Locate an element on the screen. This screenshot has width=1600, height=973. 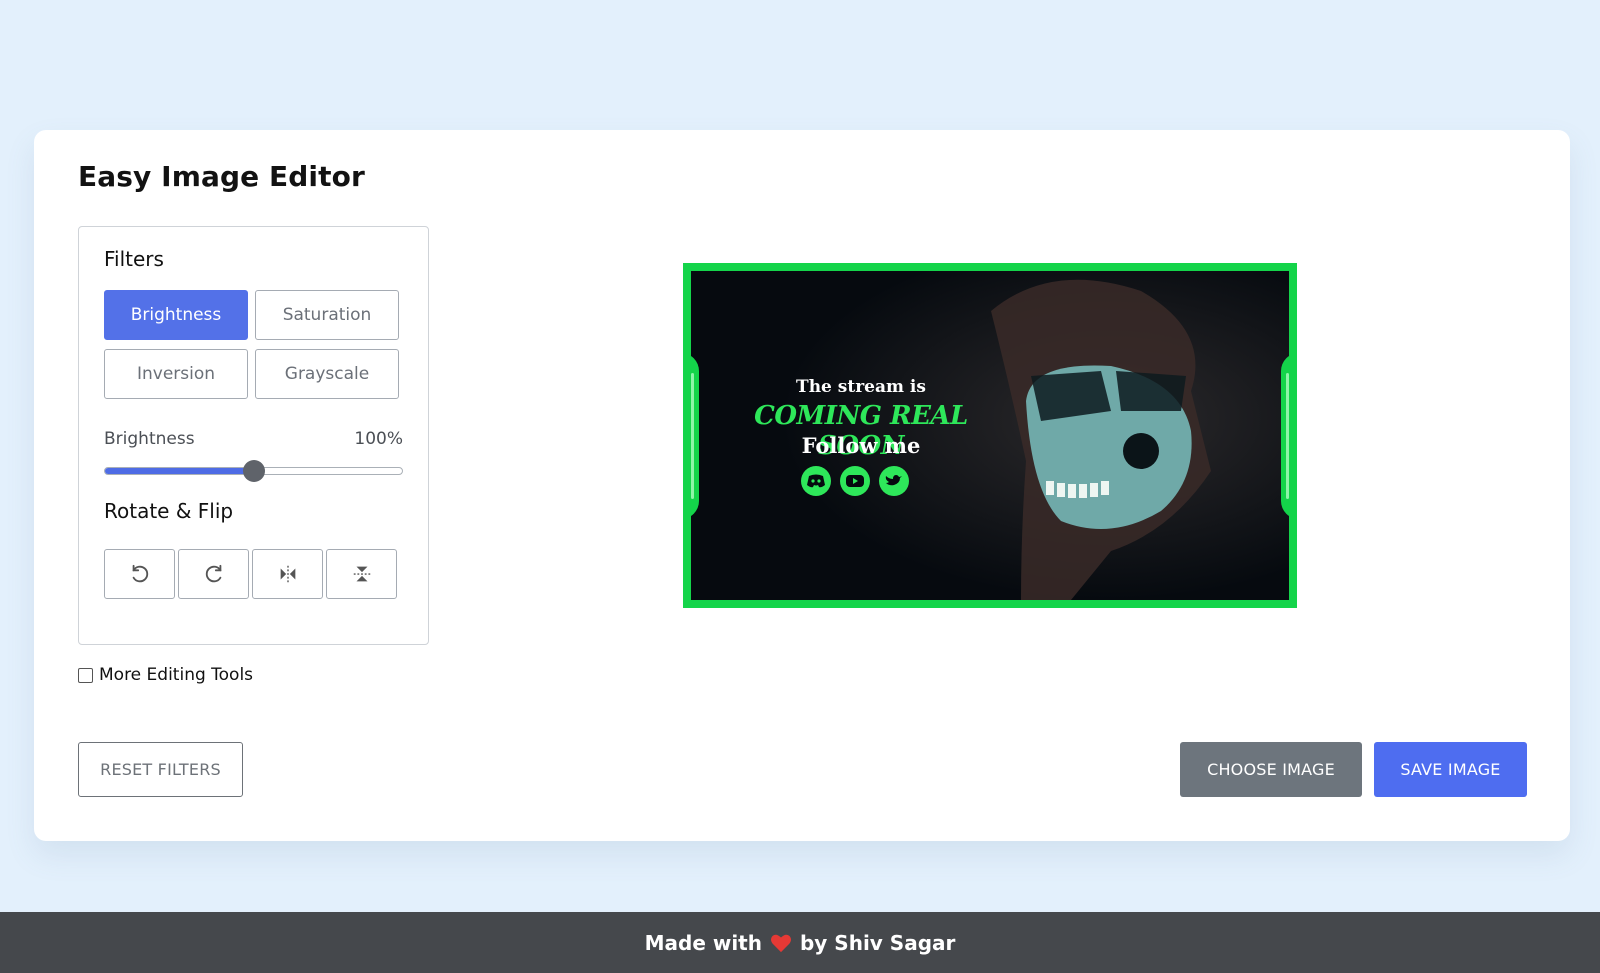
footer: Made with by Shiv Sagar is located at coordinates (800, 942).